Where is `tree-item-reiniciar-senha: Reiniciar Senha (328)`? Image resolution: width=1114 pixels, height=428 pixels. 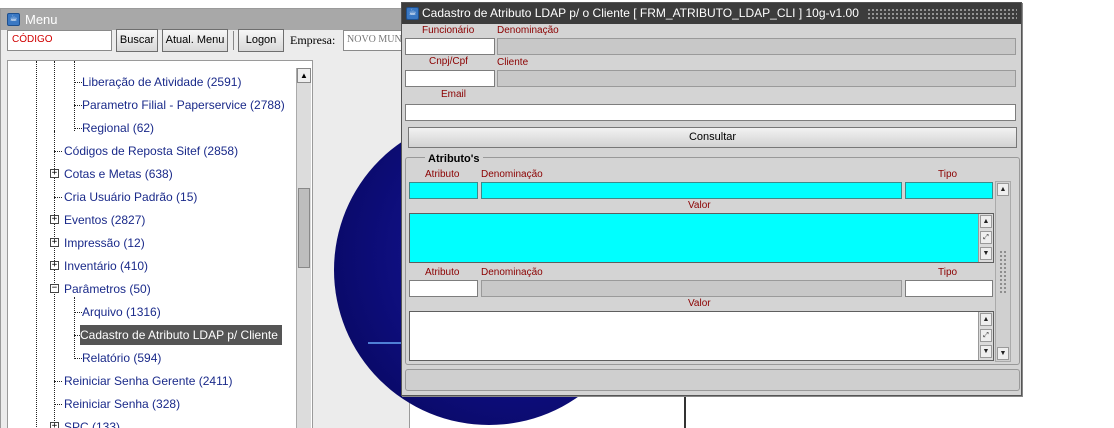 tree-item-reiniciar-senha: Reiniciar Senha (328) is located at coordinates (122, 404).